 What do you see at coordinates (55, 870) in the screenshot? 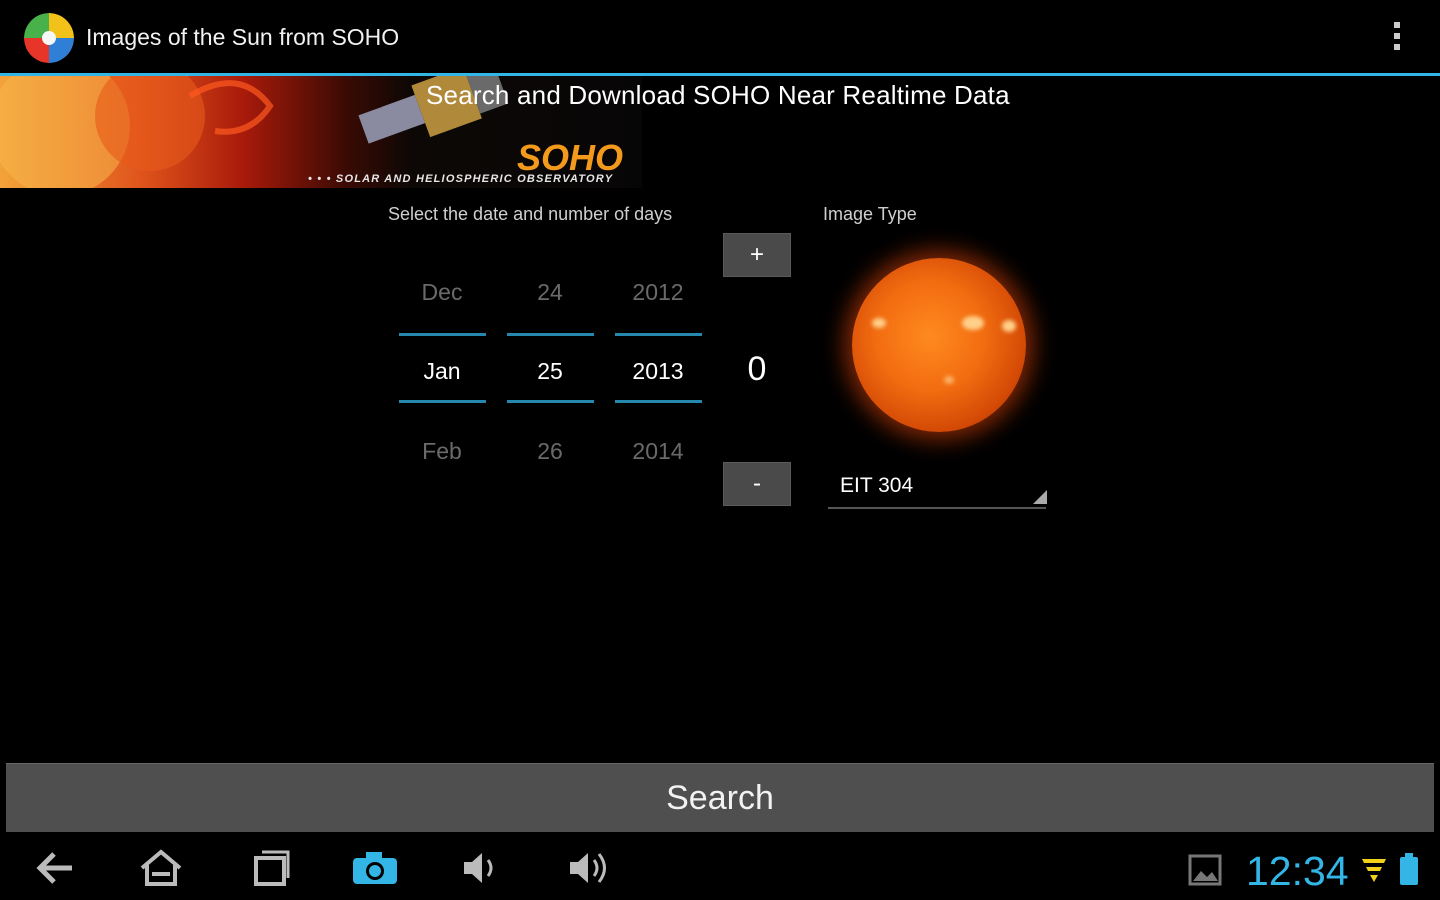
I see `back-icon` at bounding box center [55, 870].